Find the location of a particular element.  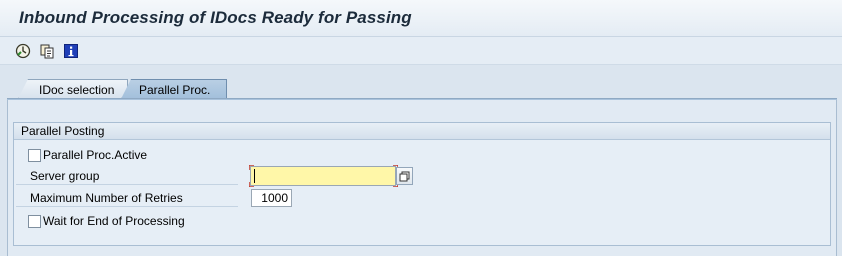

tab-parallel-proc: Parallel Proc. is located at coordinates (174, 89).